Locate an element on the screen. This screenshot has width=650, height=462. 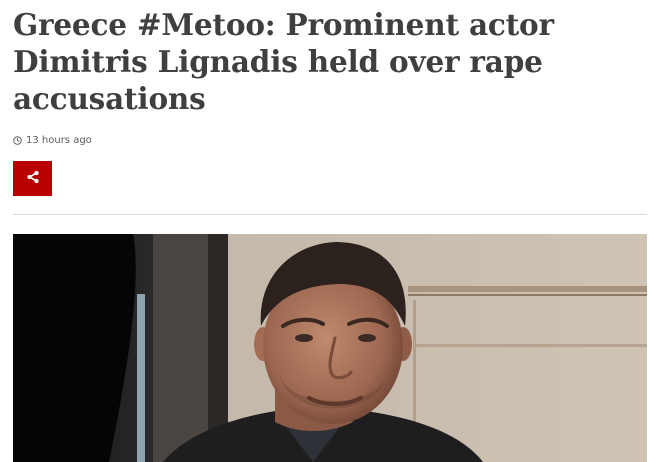
share-icon is located at coordinates (33, 178).